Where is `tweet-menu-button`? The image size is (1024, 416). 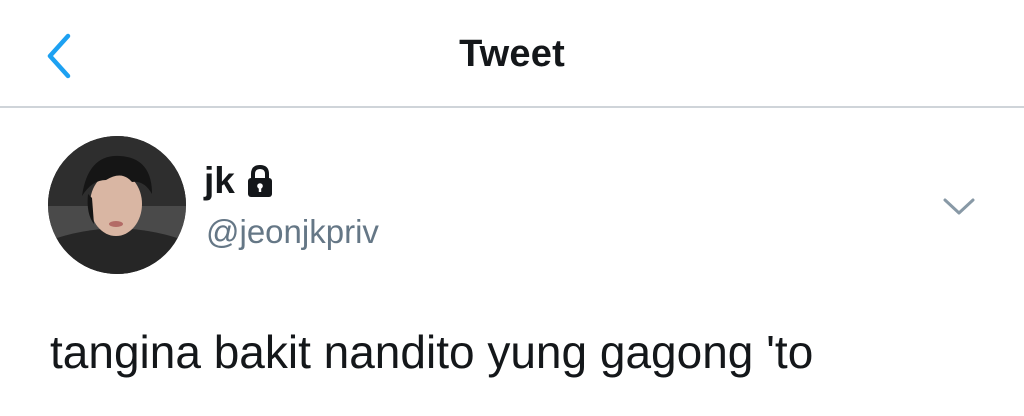
tweet-menu-button is located at coordinates (959, 207).